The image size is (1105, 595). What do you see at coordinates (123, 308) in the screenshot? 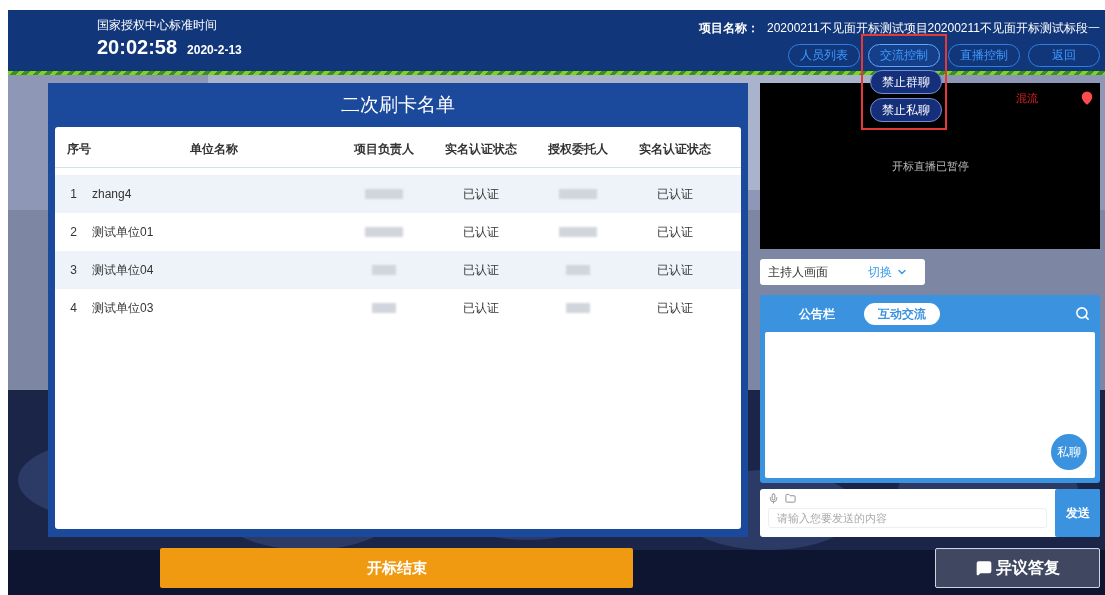
I see `unit-name: 测试单位03` at bounding box center [123, 308].